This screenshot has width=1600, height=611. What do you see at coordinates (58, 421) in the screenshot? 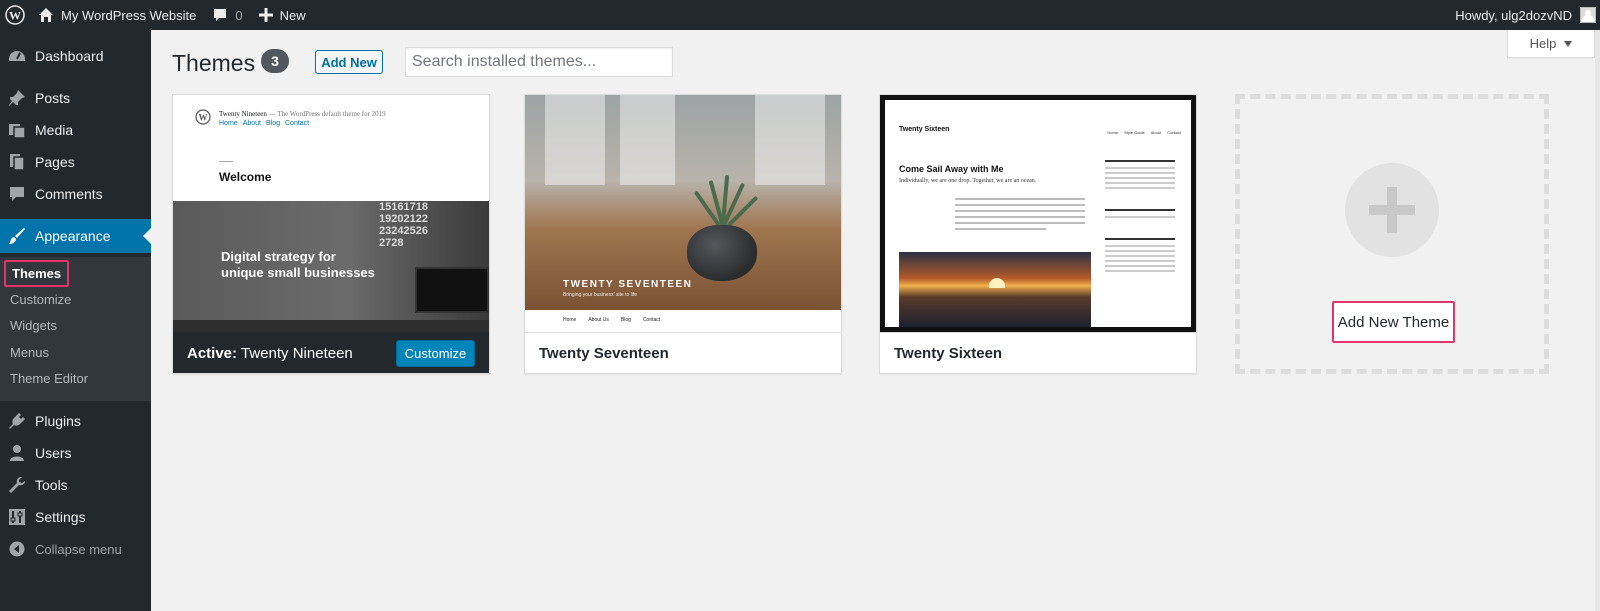
I see `sidebar-item-label: Plugins` at bounding box center [58, 421].